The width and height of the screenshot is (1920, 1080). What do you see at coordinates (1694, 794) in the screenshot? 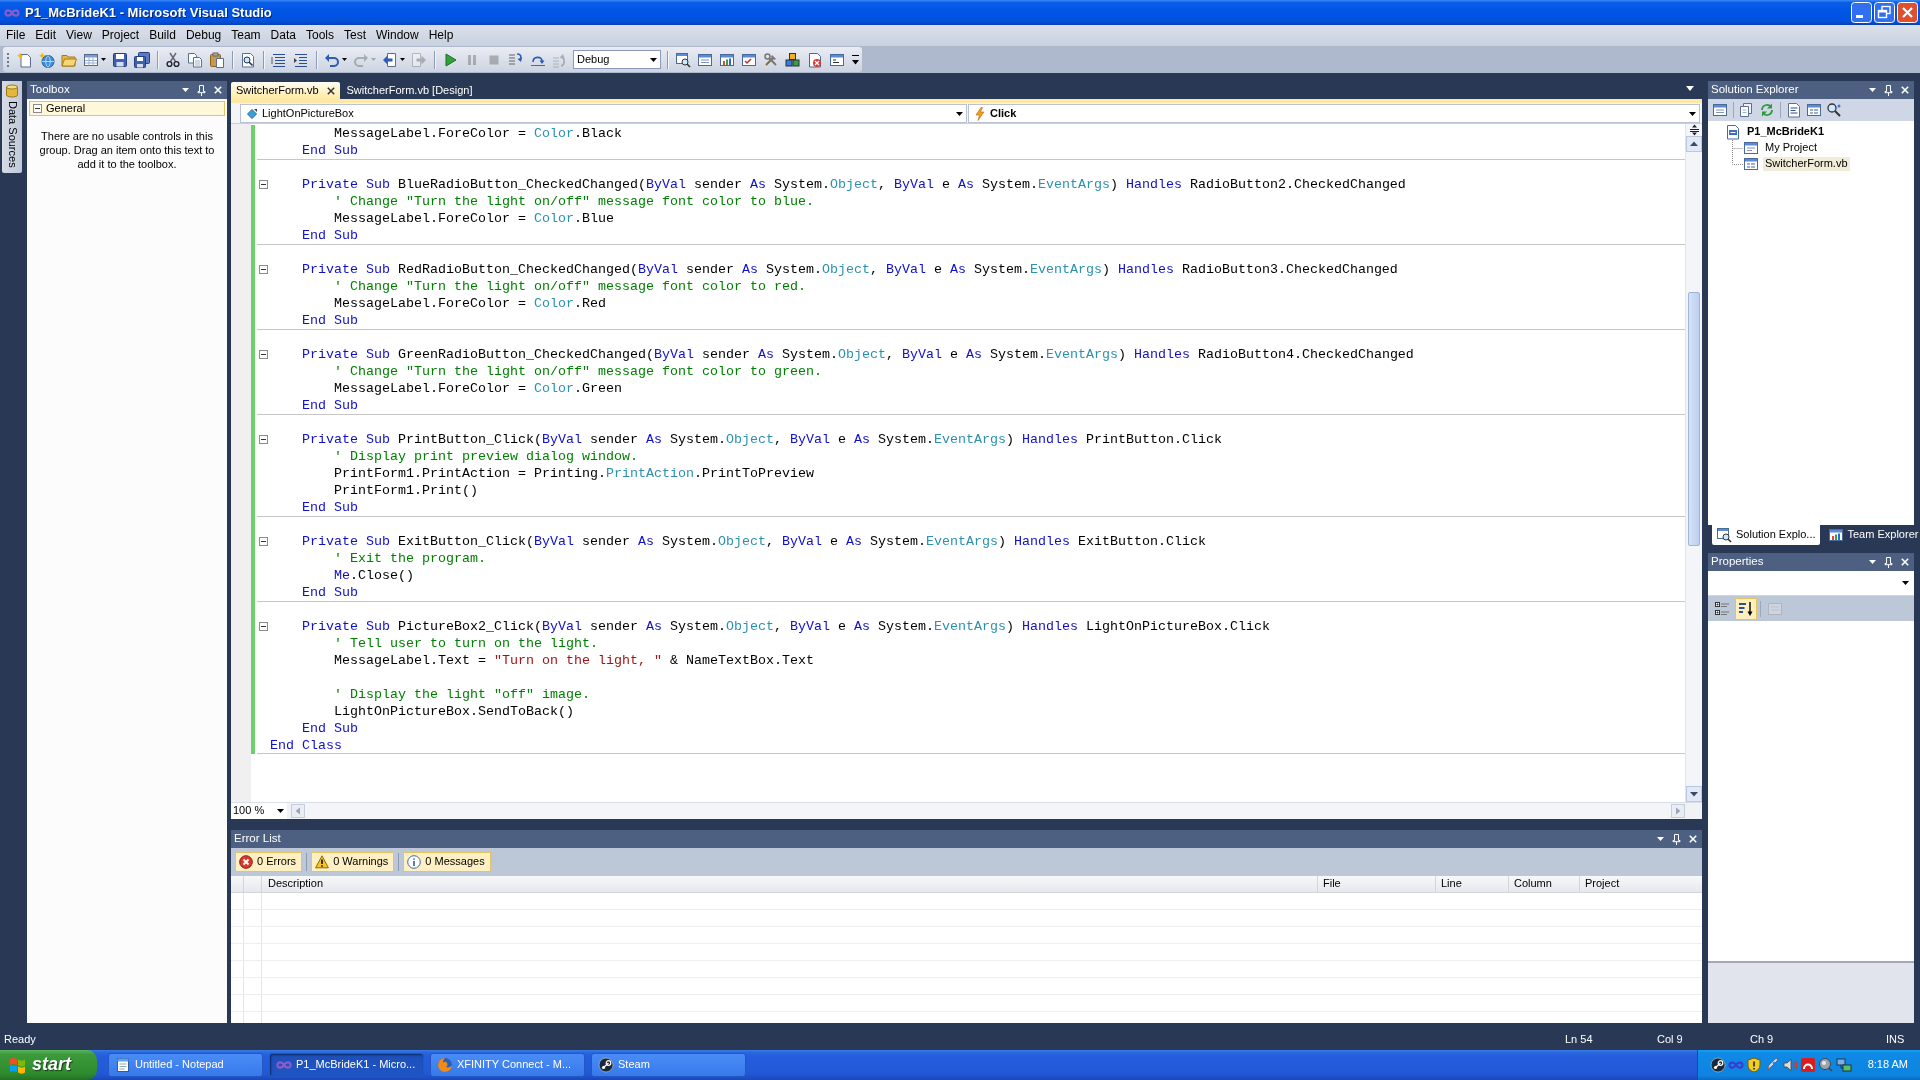
I see `scroll-down-icon` at bounding box center [1694, 794].